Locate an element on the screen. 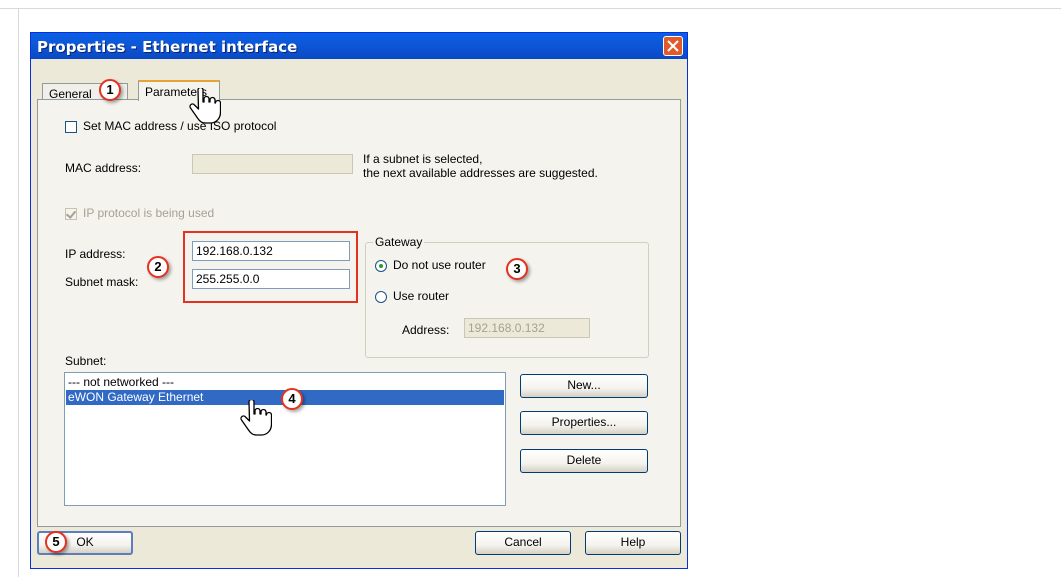  title-bar: Properties - Ethernet interface is located at coordinates (359, 46).